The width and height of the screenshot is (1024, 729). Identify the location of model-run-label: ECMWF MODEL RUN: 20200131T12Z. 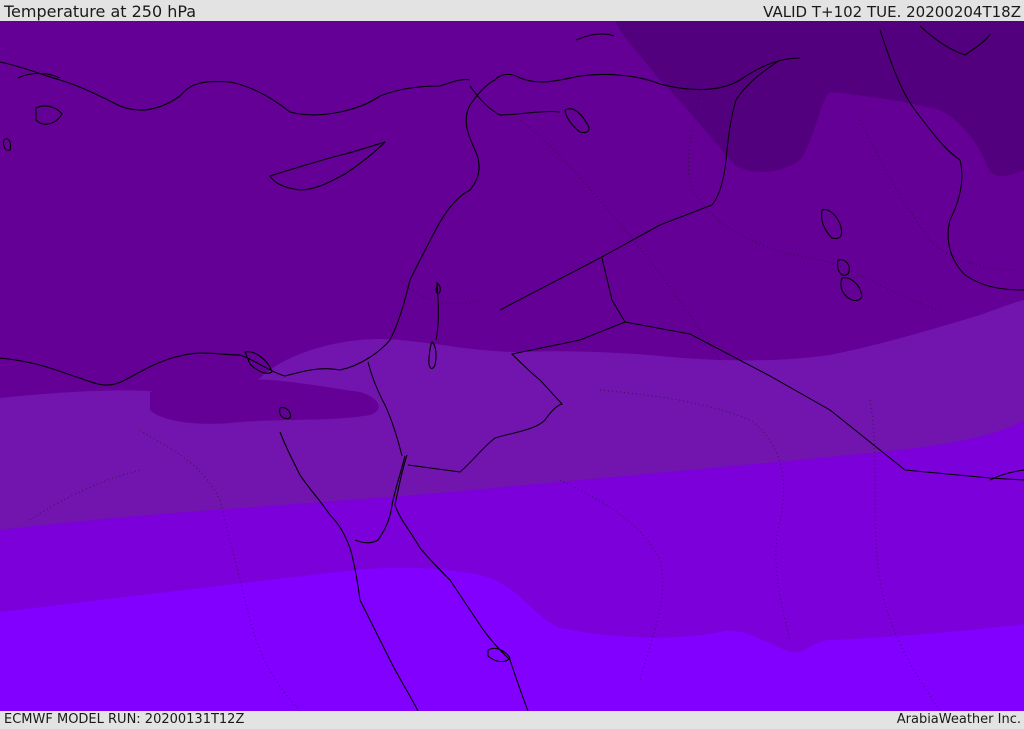
(124, 719).